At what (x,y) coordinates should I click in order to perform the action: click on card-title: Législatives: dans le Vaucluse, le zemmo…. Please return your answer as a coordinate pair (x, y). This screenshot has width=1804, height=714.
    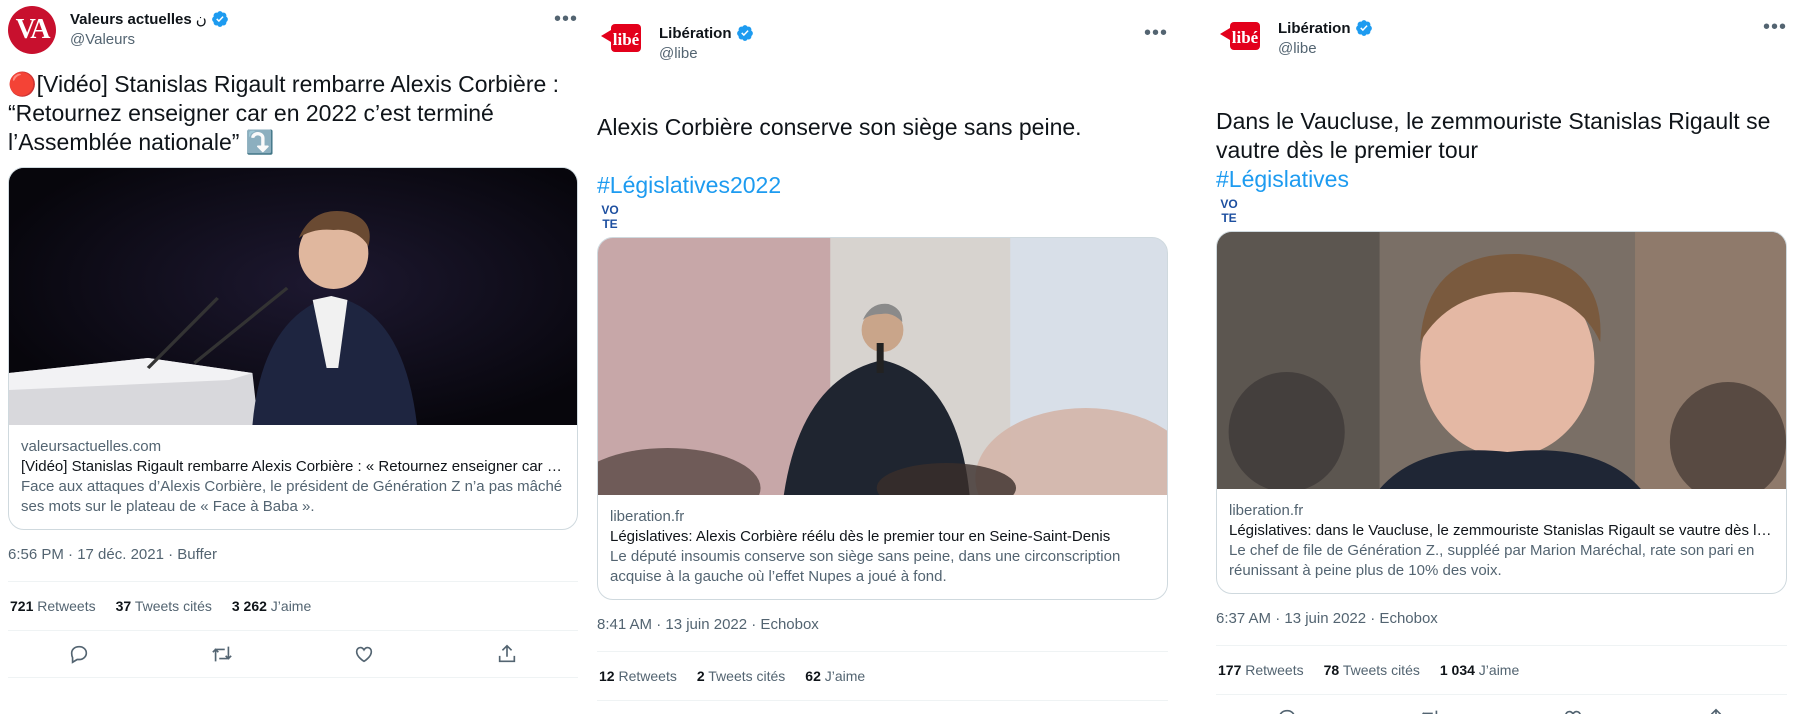
    Looking at the image, I should click on (1501, 530).